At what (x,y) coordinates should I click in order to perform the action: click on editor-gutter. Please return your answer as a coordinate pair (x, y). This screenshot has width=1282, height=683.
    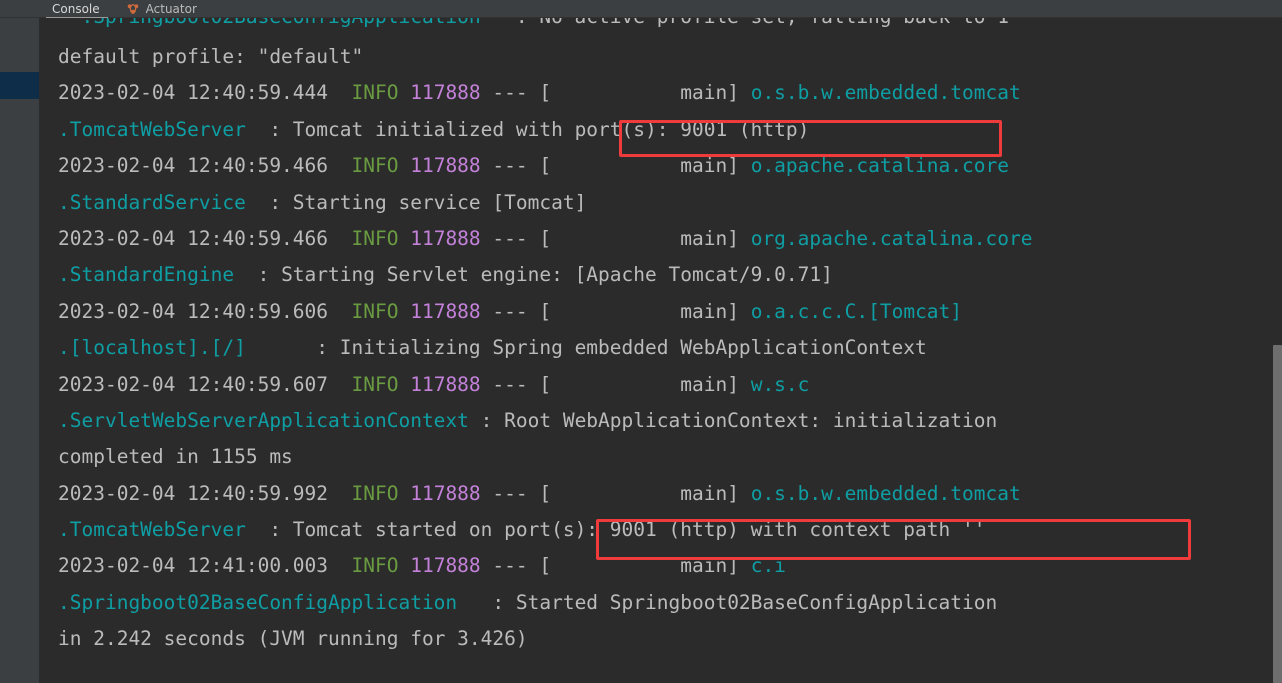
    Looking at the image, I should click on (19, 350).